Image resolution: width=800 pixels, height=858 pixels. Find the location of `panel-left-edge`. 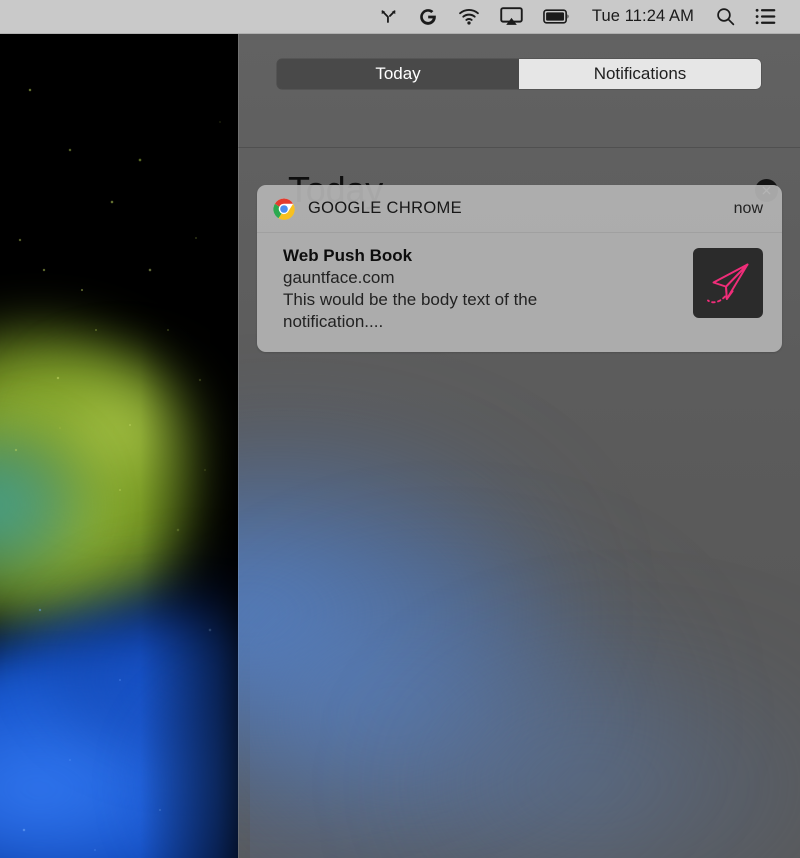

panel-left-edge is located at coordinates (238, 446).